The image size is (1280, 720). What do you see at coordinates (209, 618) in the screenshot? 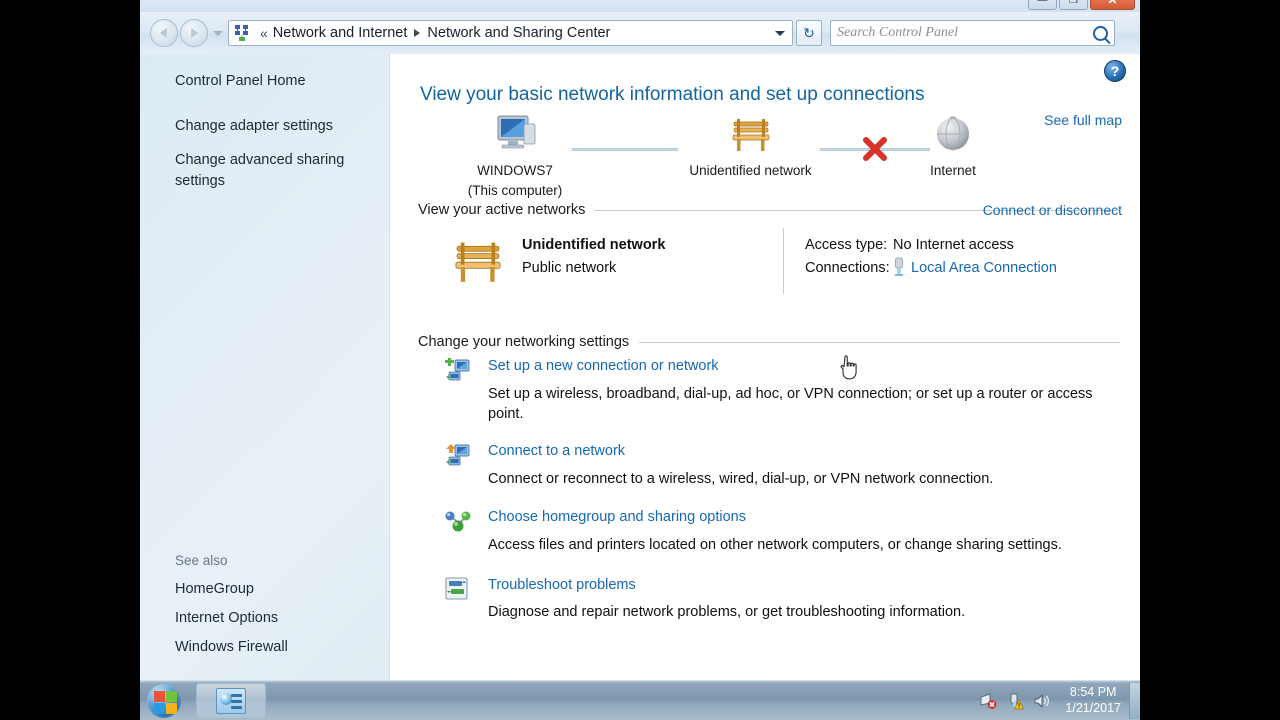
I see `sidebar-item-internet-options: Internet Options` at bounding box center [209, 618].